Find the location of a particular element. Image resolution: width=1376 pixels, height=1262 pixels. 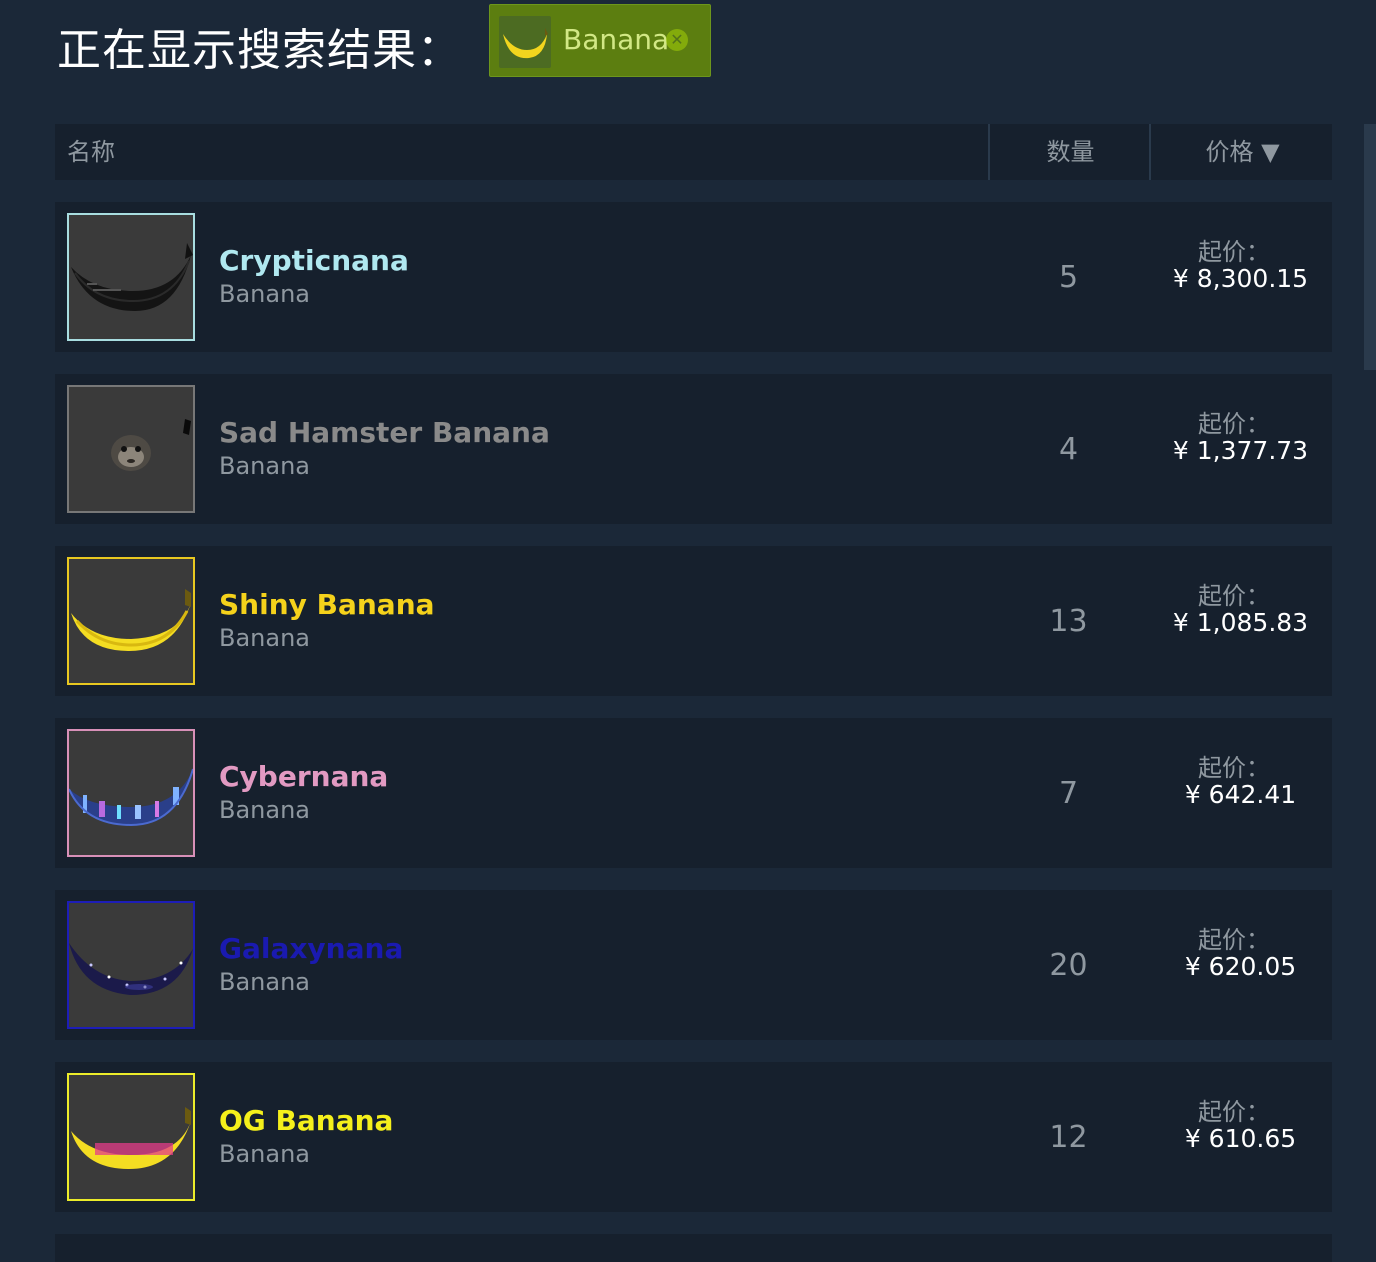

item-name: Cybernana is located at coordinates (303, 776).